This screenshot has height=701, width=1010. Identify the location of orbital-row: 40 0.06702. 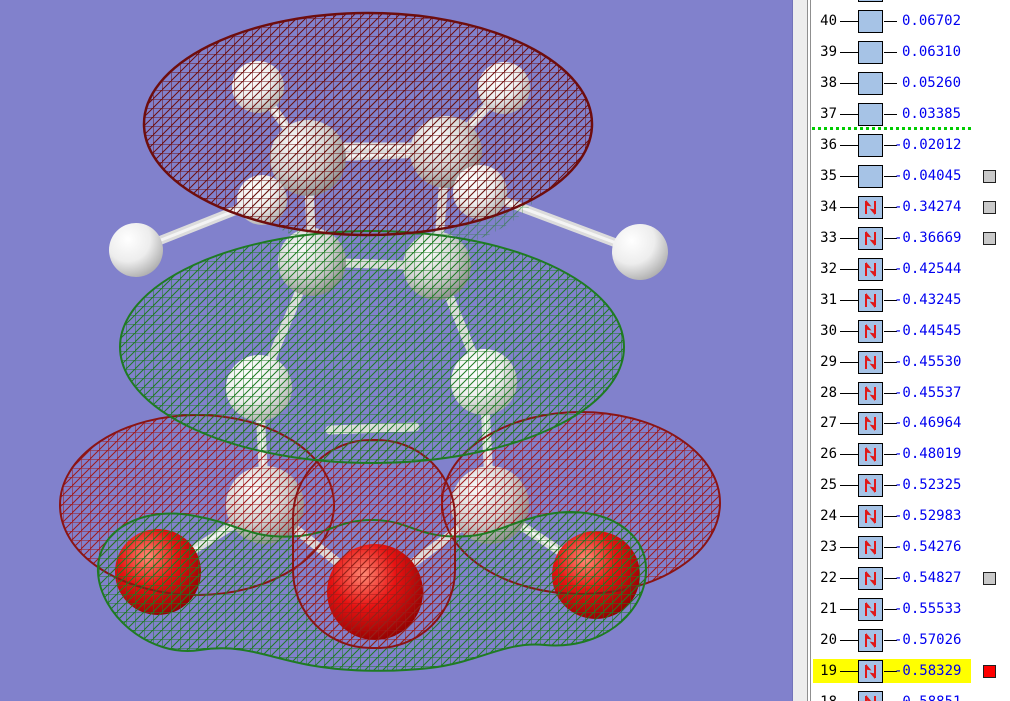
(910, 21).